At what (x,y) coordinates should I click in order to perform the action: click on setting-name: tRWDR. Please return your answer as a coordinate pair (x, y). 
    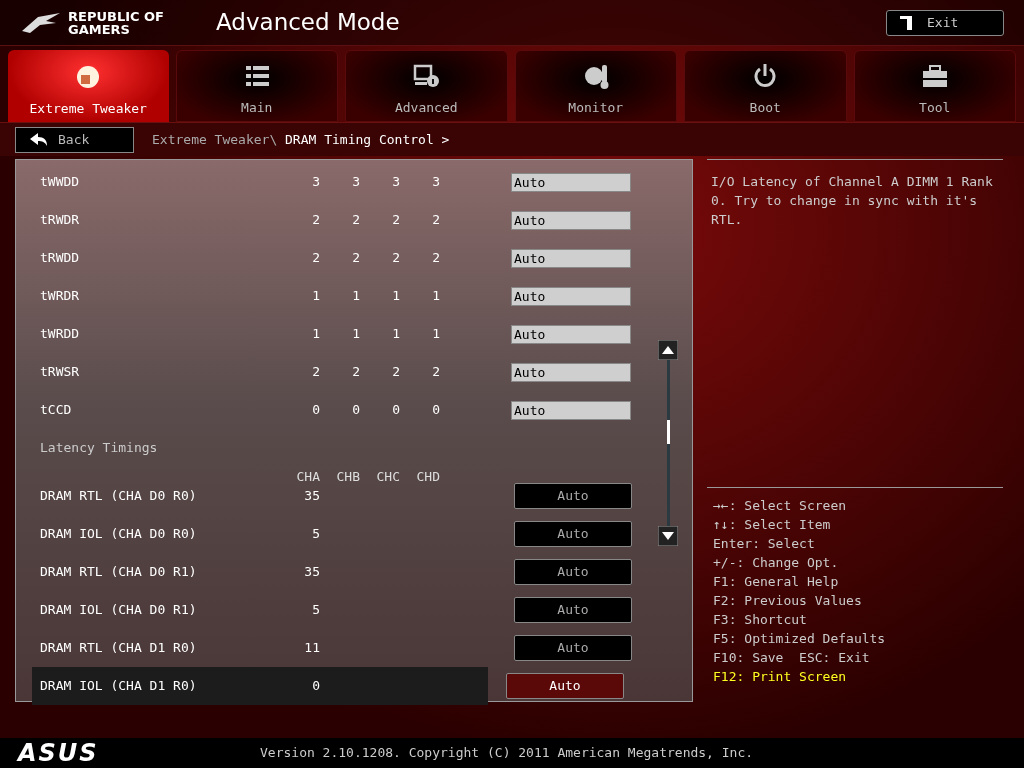
    Looking at the image, I should click on (160, 220).